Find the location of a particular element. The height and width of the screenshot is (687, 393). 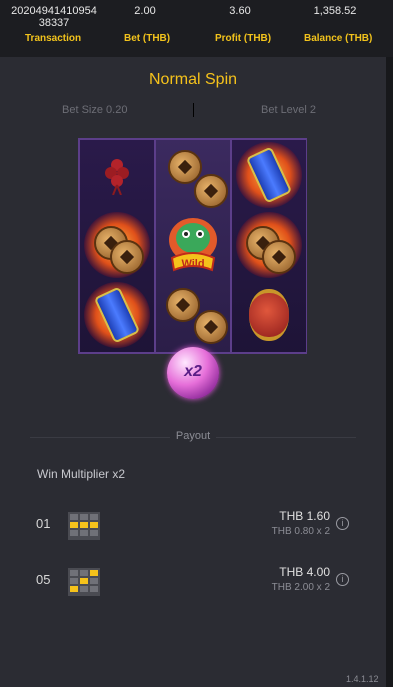

scroll-track is located at coordinates (389, 343).